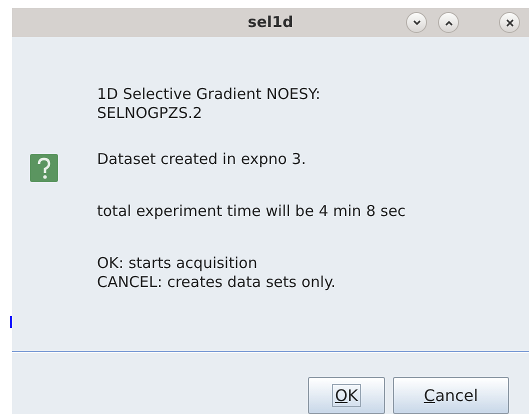 The height and width of the screenshot is (414, 529). I want to click on ok-button: OK, so click(346, 395).